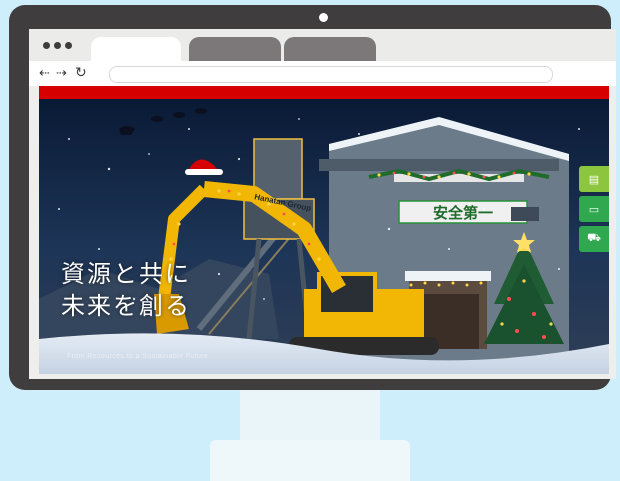  What do you see at coordinates (81, 72) in the screenshot?
I see `reload-icon: ↻` at bounding box center [81, 72].